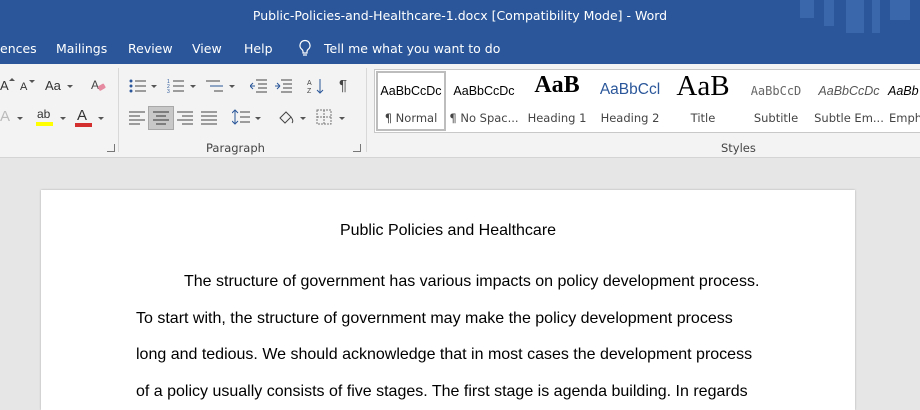 The image size is (920, 410). What do you see at coordinates (357, 148) in the screenshot?
I see `paragraph-dialog-launcher` at bounding box center [357, 148].